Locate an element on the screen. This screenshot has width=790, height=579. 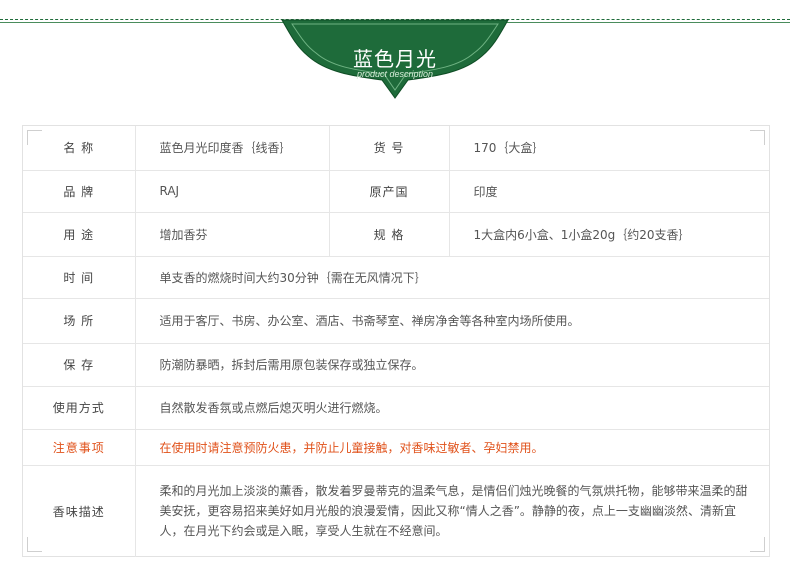
table-row: 保 存 防潮防暴晒，拆封后需用原包装保存或独立保存。 is located at coordinates (396, 364).